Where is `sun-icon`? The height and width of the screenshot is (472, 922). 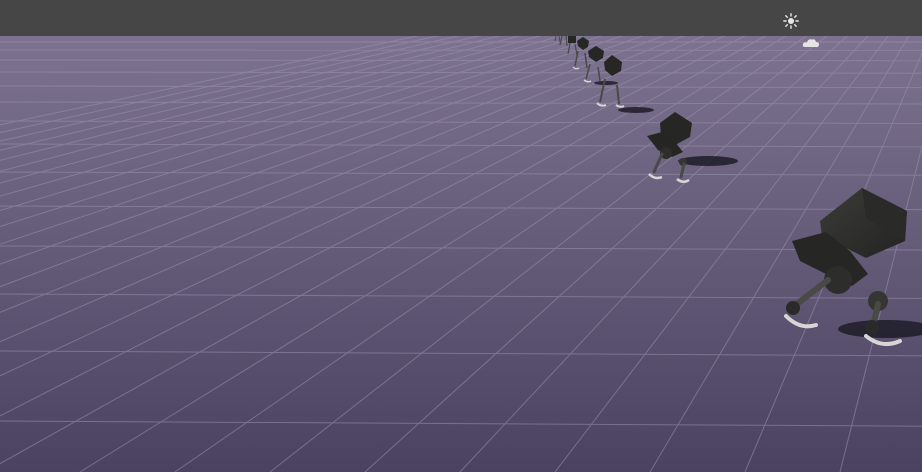 sun-icon is located at coordinates (791, 21).